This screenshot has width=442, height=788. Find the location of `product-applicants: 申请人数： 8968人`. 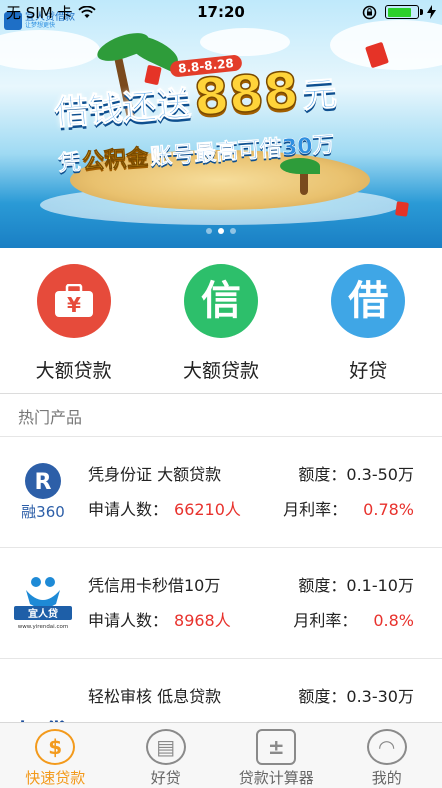

product-applicants: 申请人数： 8968人 is located at coordinates (159, 620).